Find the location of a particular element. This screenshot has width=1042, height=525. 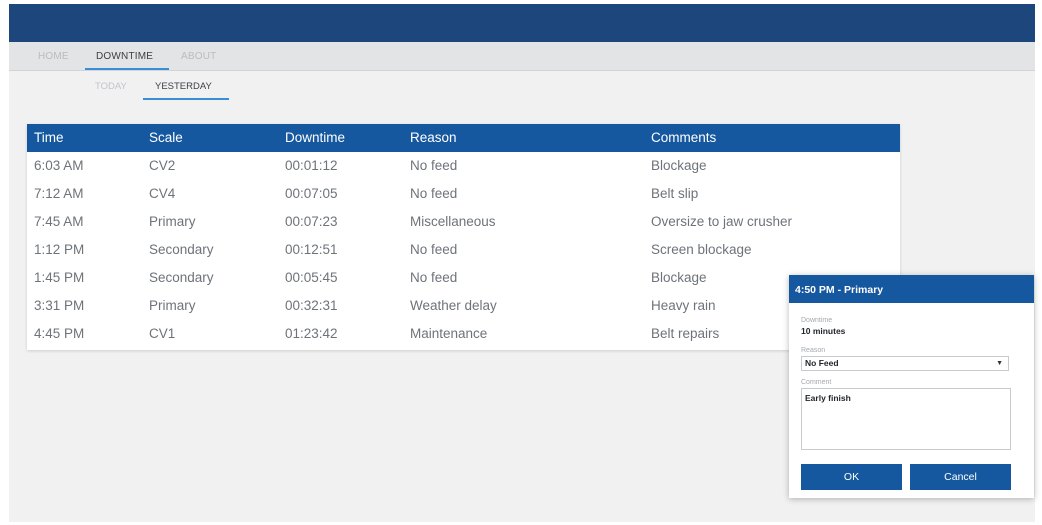

cell-time: 1:12 PM is located at coordinates (59, 249).